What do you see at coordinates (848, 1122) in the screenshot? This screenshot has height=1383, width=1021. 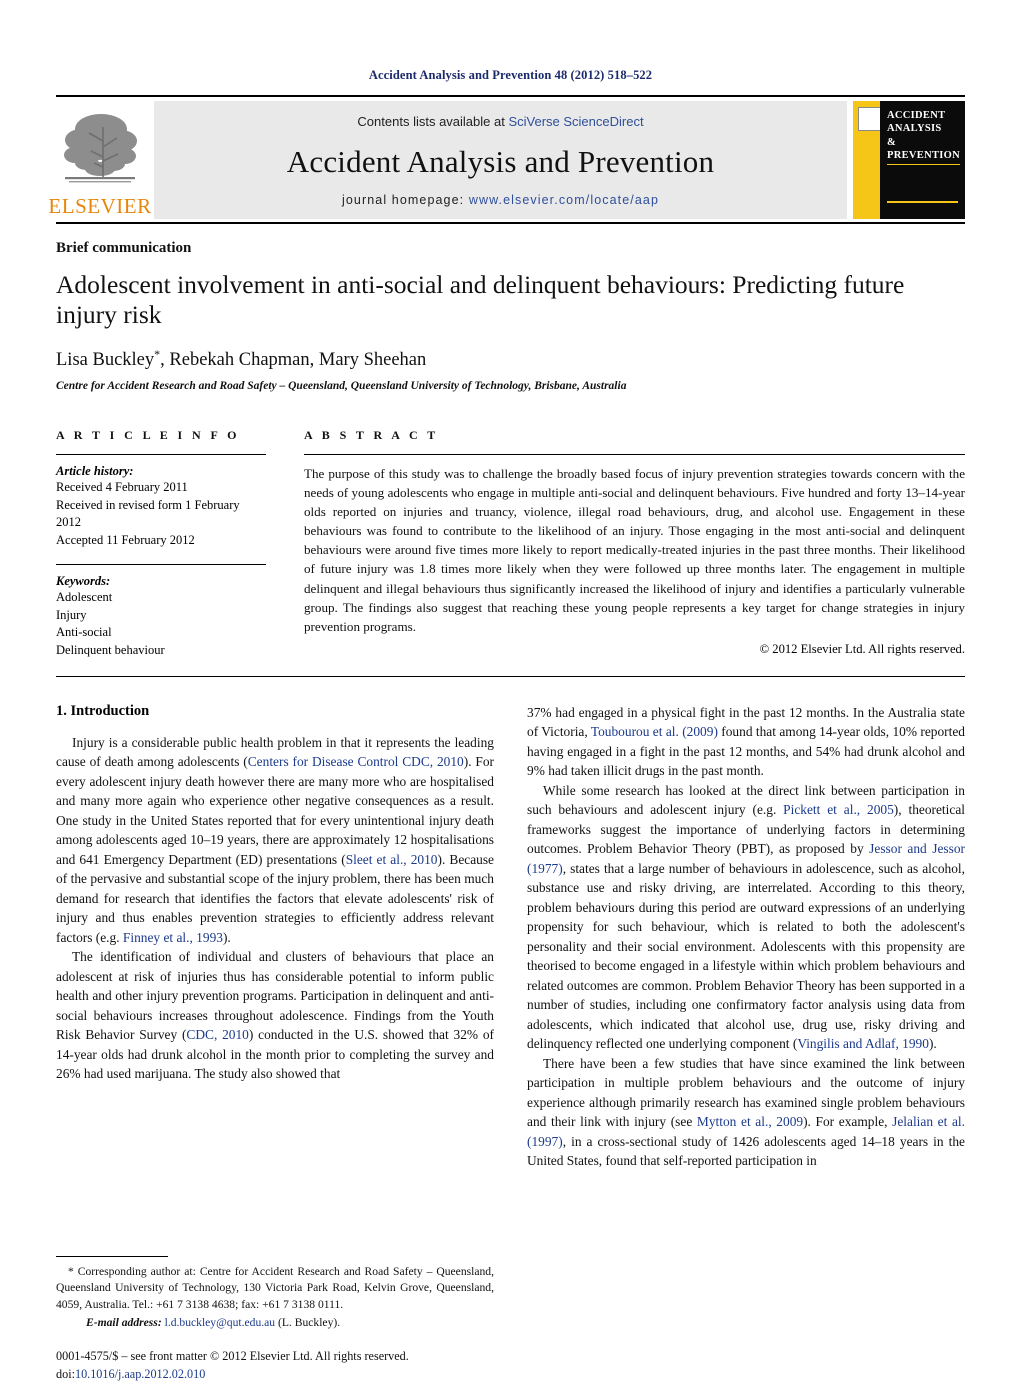 I see `text-run: ). For example,` at bounding box center [848, 1122].